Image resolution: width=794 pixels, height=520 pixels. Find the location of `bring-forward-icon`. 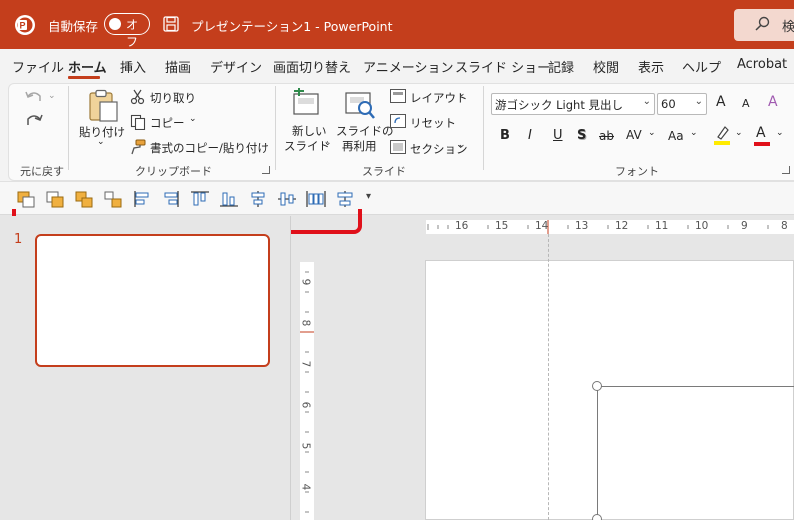

bring-forward-icon is located at coordinates (55, 199).